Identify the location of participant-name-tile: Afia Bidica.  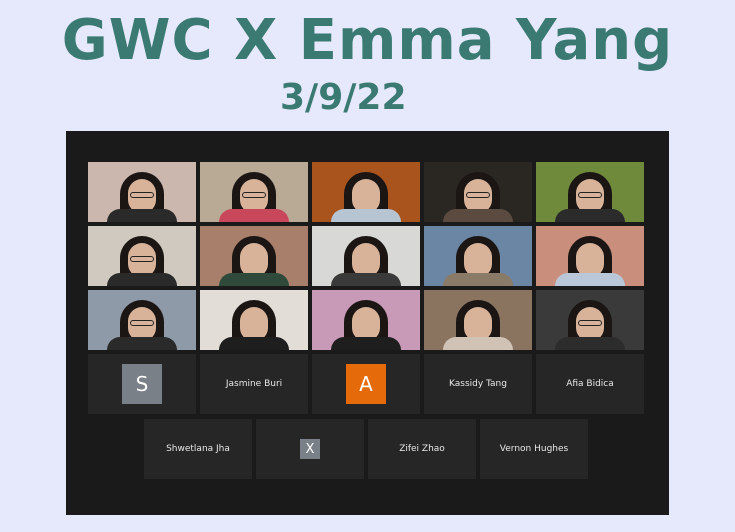
(590, 384).